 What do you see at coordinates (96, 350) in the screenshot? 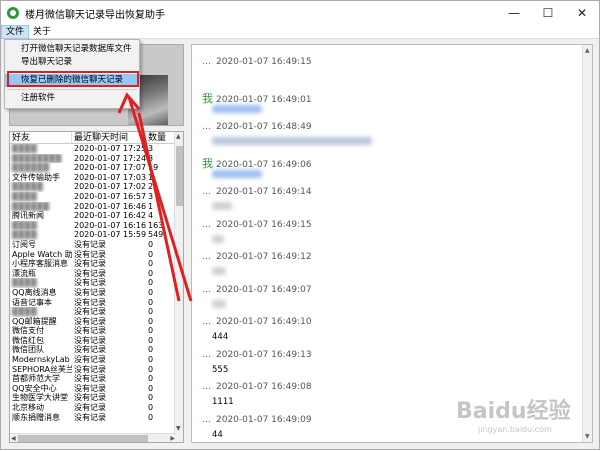
I see `table-row: 微信团队 没有记录 0` at bounding box center [96, 350].